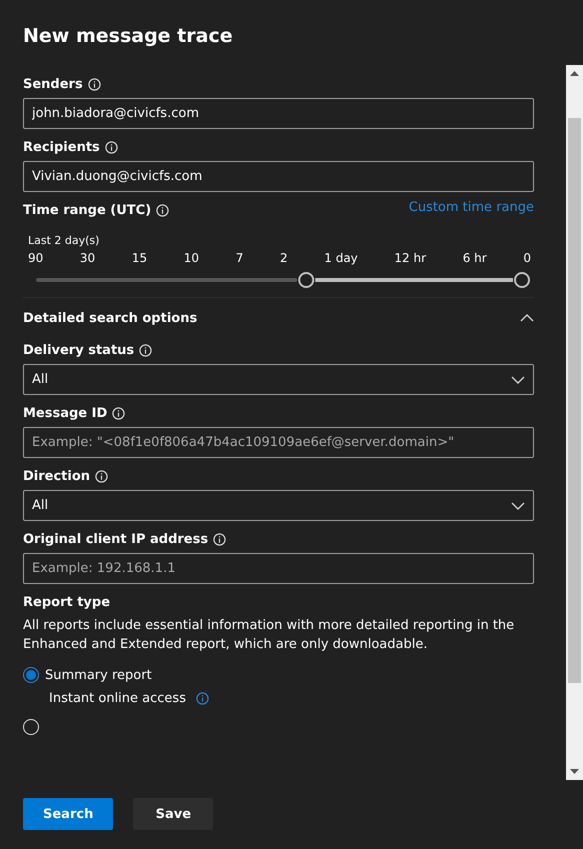 This screenshot has height=849, width=583. What do you see at coordinates (574, 422) in the screenshot?
I see `scrollbar` at bounding box center [574, 422].